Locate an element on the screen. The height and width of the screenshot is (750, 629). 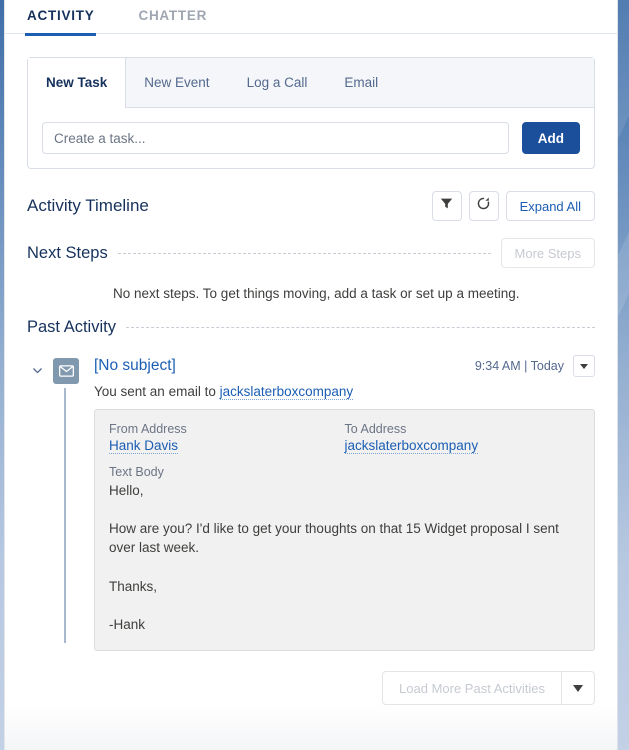
next-steps-section-header: Next Steps More Steps is located at coordinates (311, 253).